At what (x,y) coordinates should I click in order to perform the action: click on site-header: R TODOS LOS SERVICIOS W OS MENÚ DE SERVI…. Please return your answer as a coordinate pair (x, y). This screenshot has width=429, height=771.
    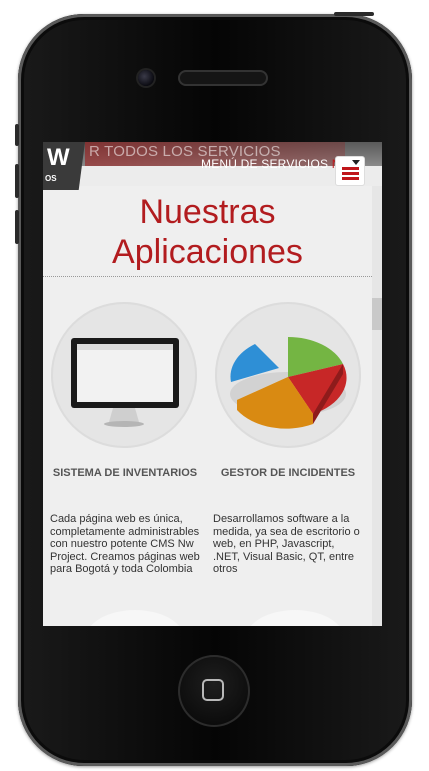
    Looking at the image, I should click on (212, 166).